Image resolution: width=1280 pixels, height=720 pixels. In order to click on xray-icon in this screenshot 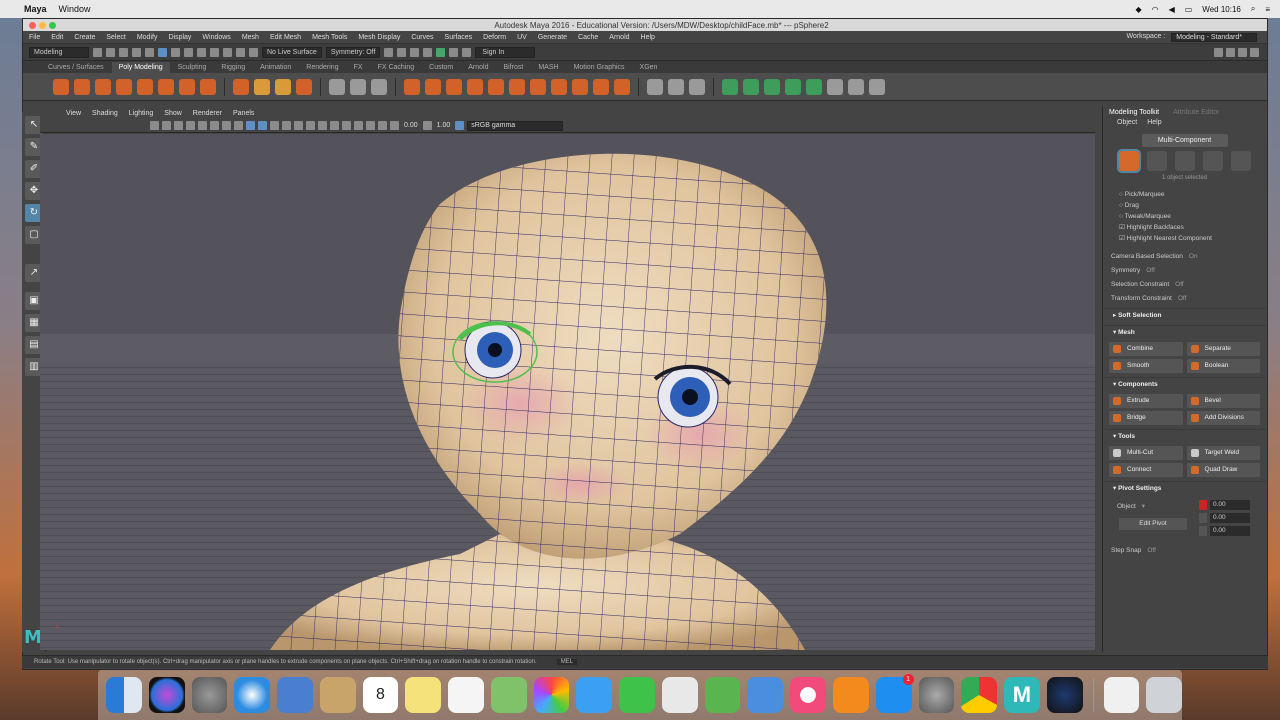, I will do `click(370, 125)`.